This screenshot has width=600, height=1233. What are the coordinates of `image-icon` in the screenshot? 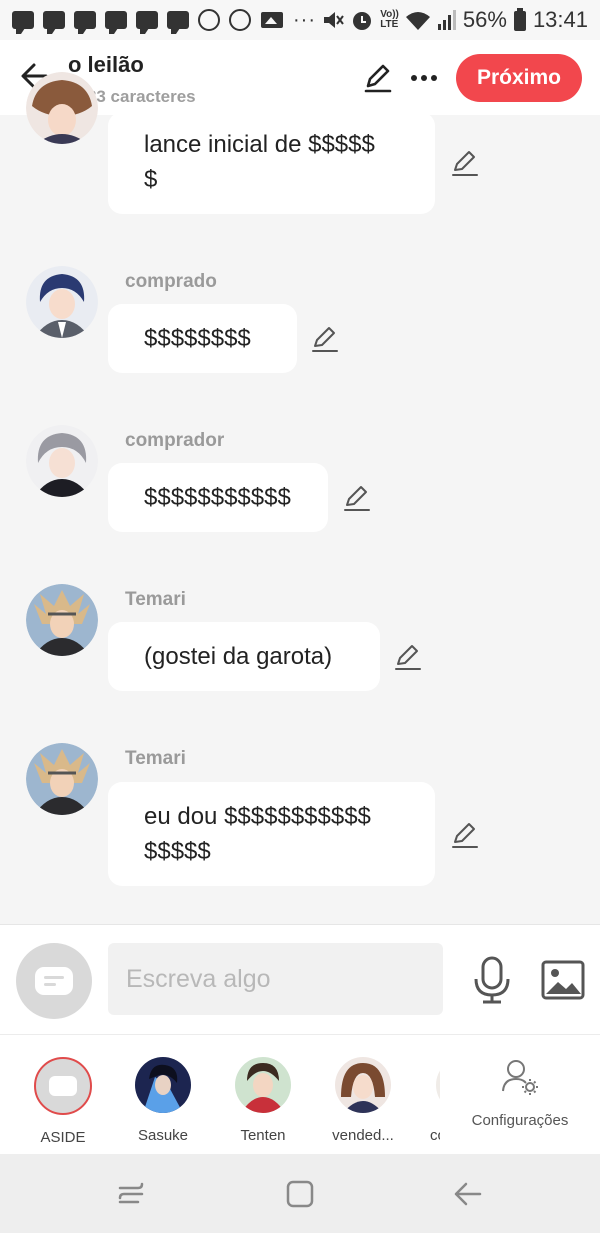 It's located at (563, 980).